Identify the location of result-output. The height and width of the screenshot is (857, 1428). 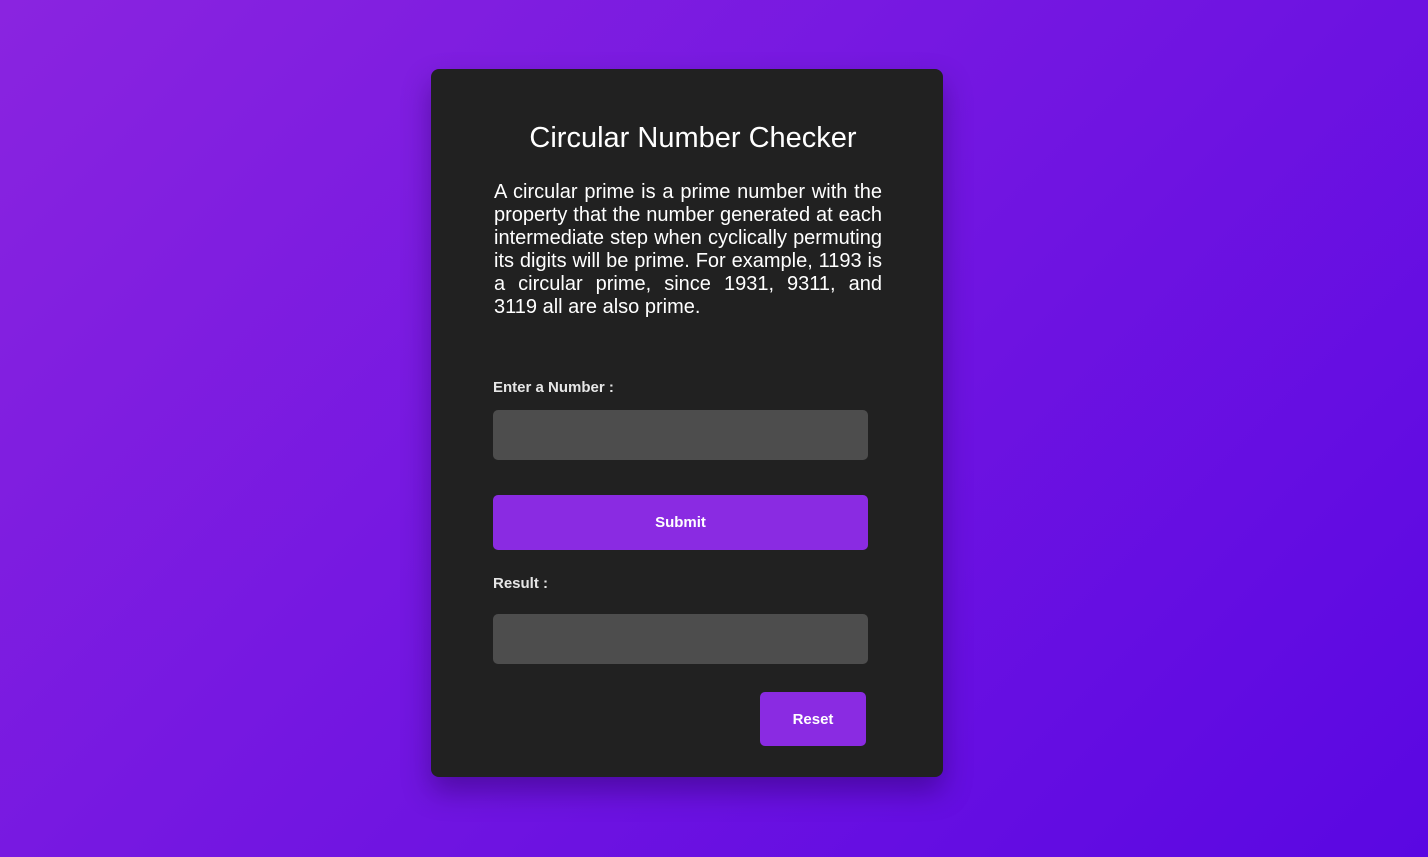
(680, 639).